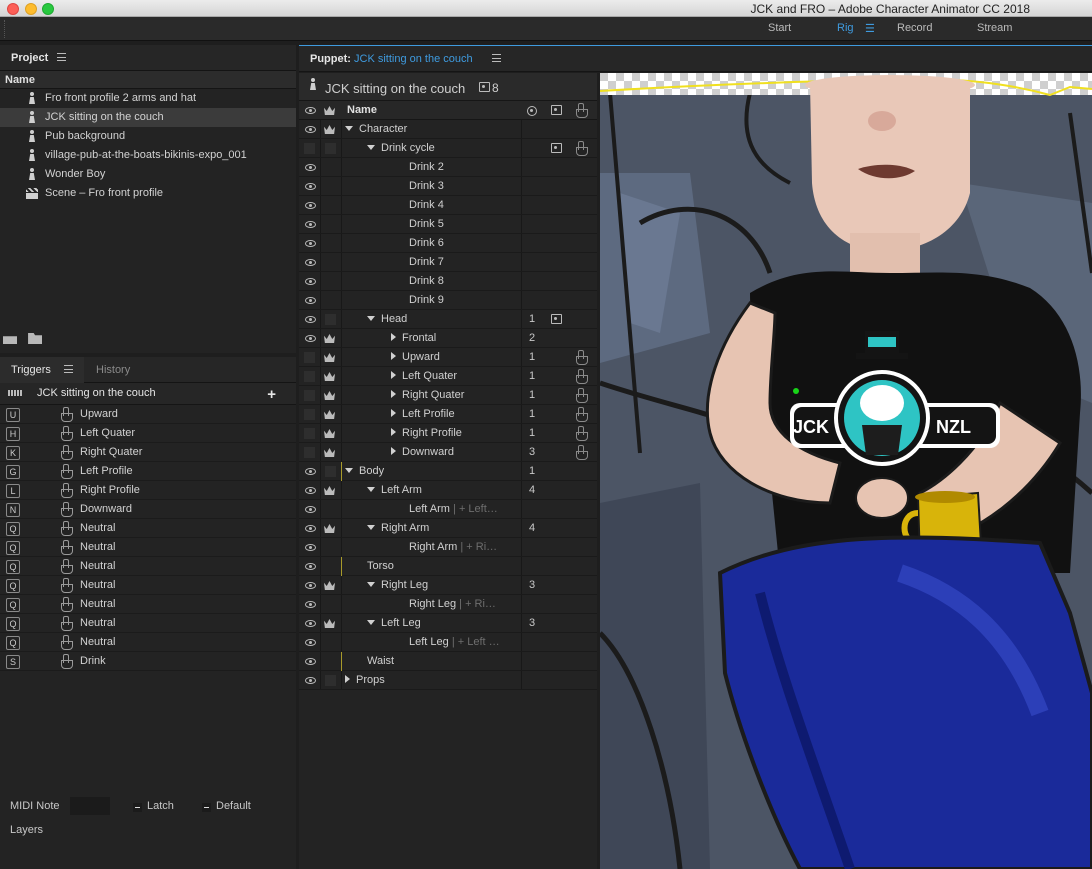  What do you see at coordinates (448, 376) in the screenshot?
I see `layer-row: Left Quater 1` at bounding box center [448, 376].